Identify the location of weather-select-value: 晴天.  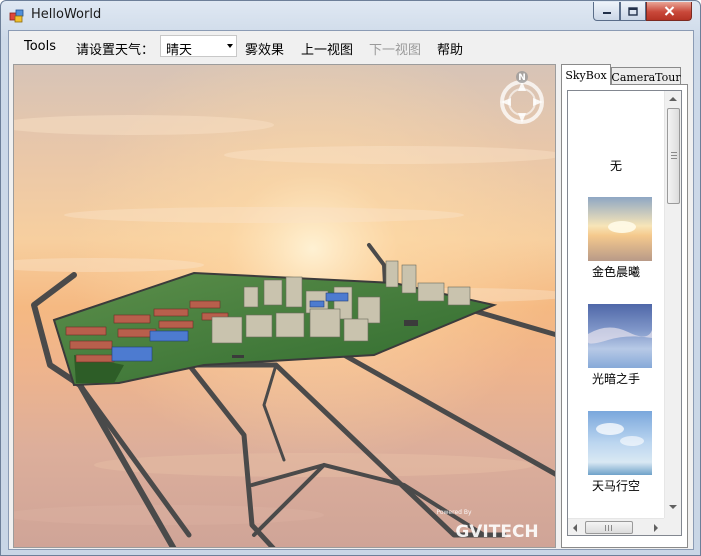
(179, 50).